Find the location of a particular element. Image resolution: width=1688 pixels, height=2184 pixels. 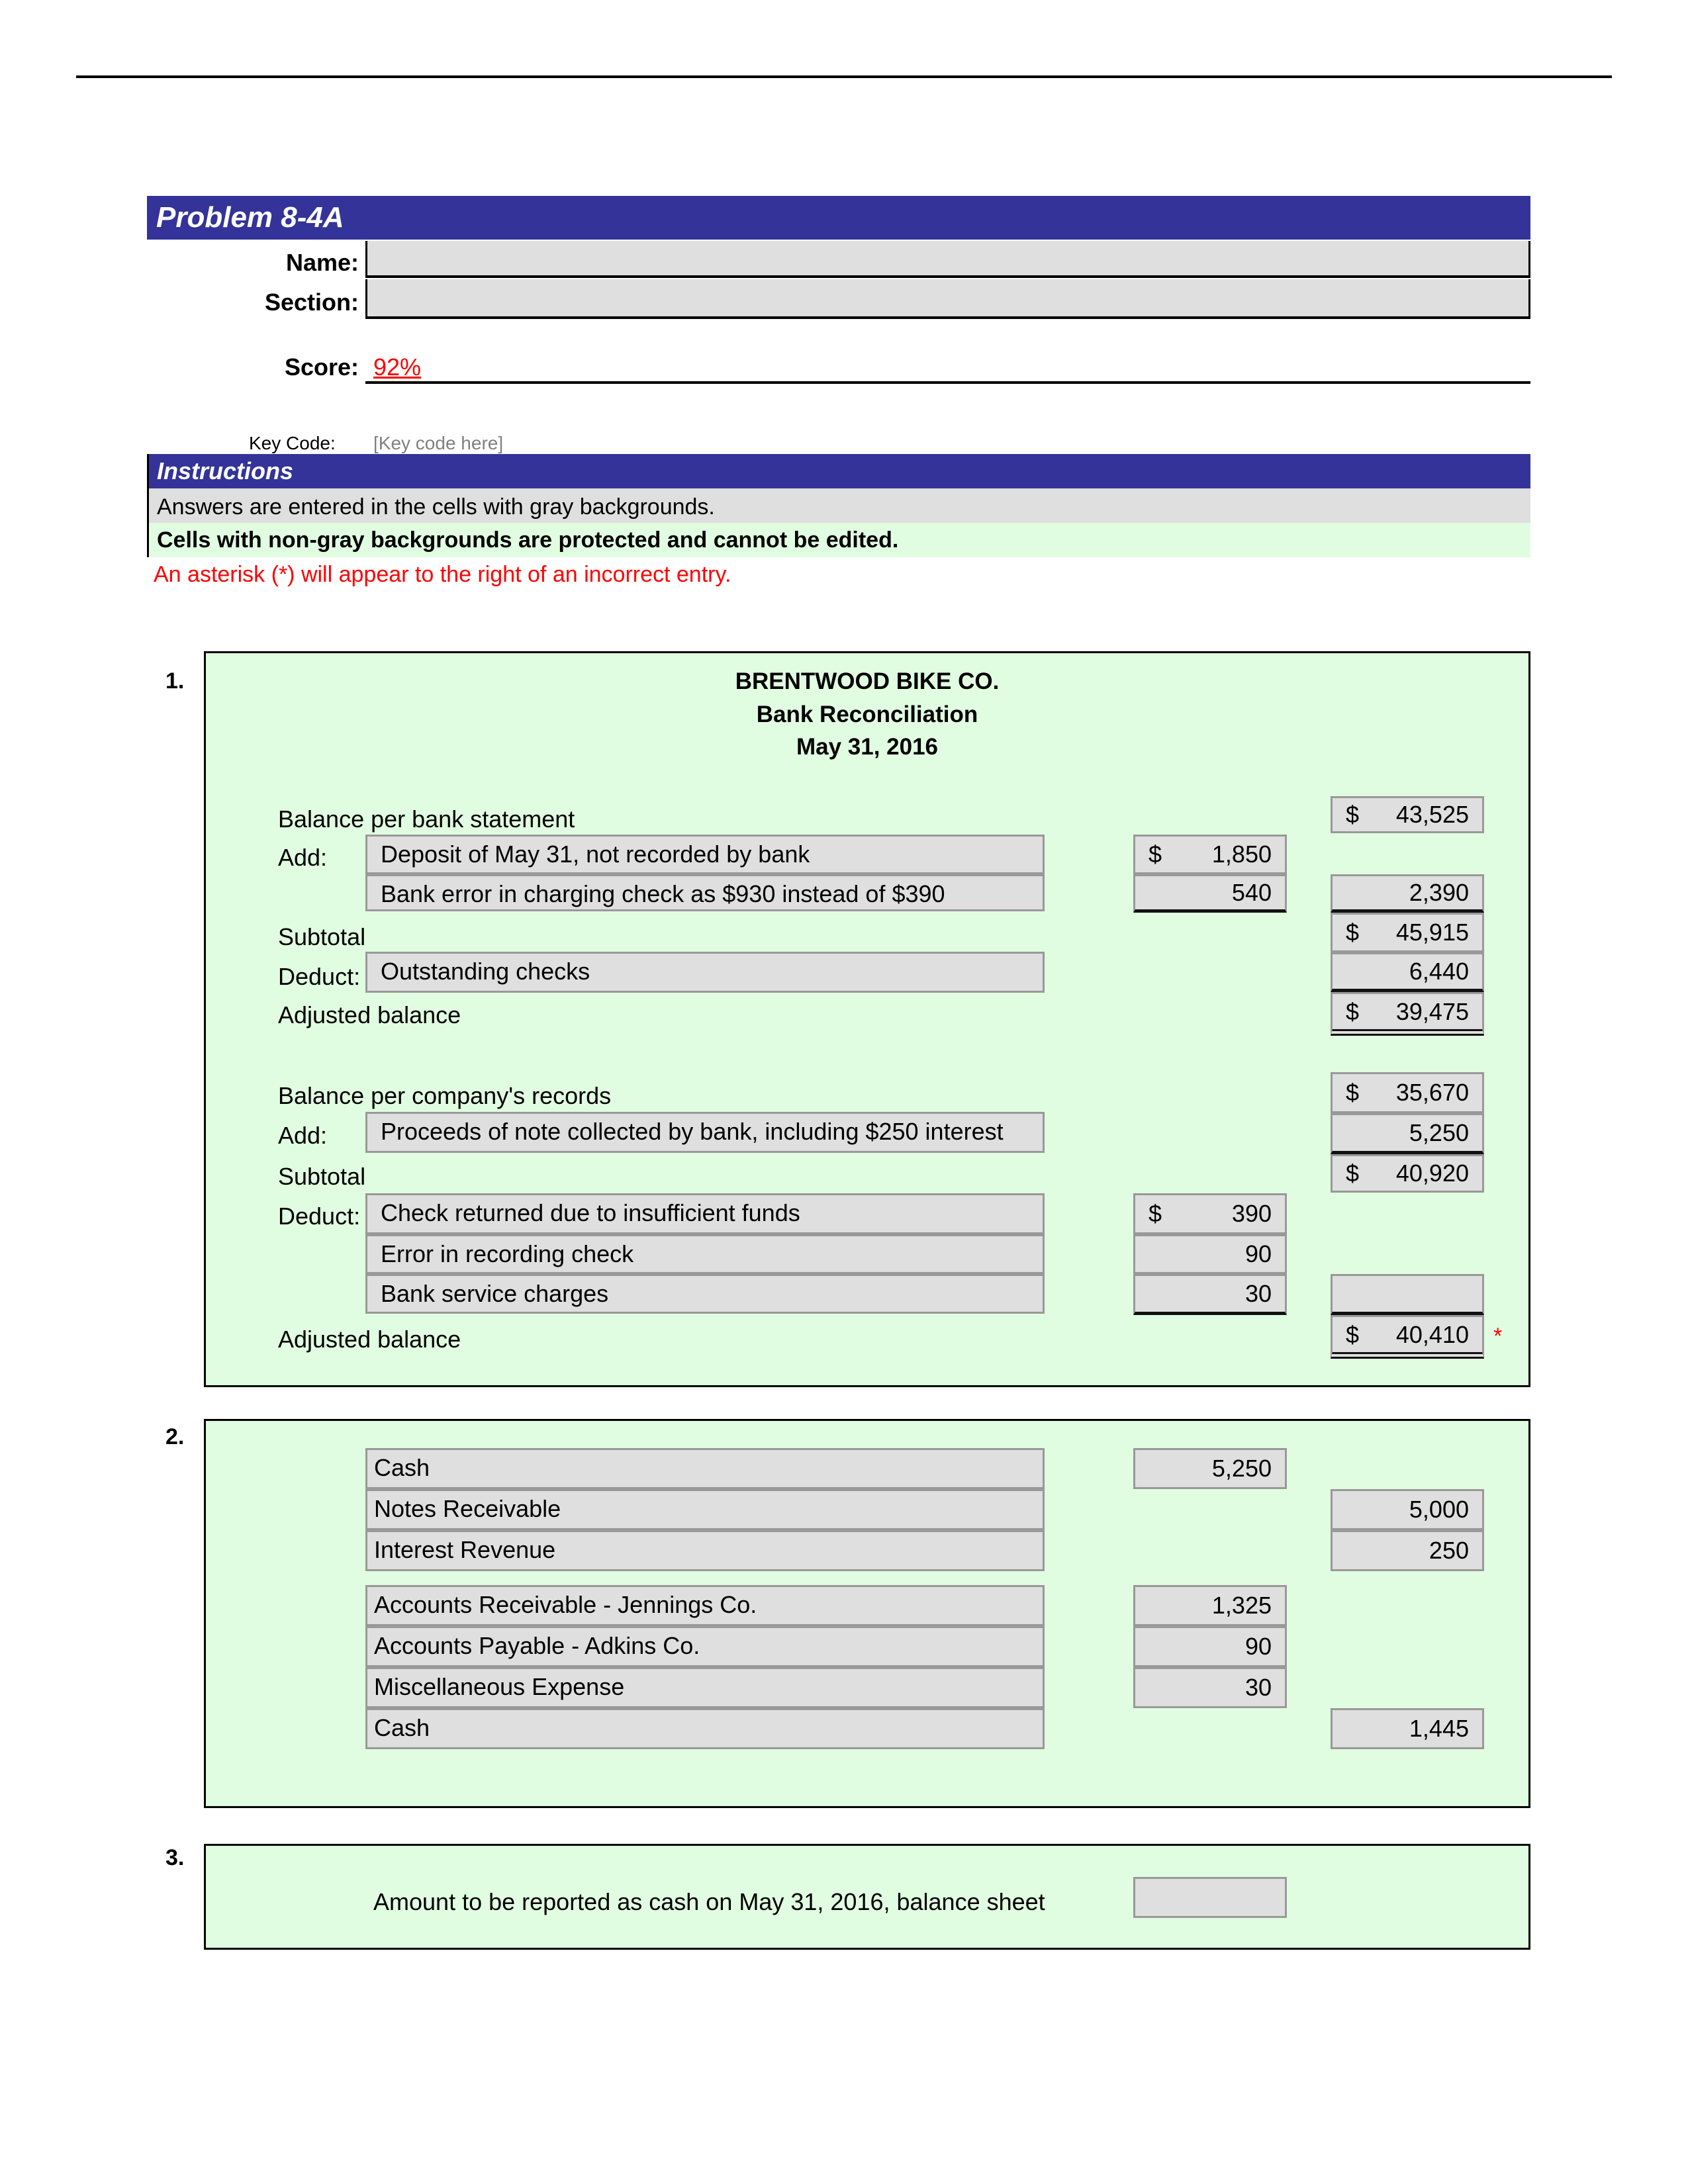

journal-debit: 1,325 is located at coordinates (1210, 1605).